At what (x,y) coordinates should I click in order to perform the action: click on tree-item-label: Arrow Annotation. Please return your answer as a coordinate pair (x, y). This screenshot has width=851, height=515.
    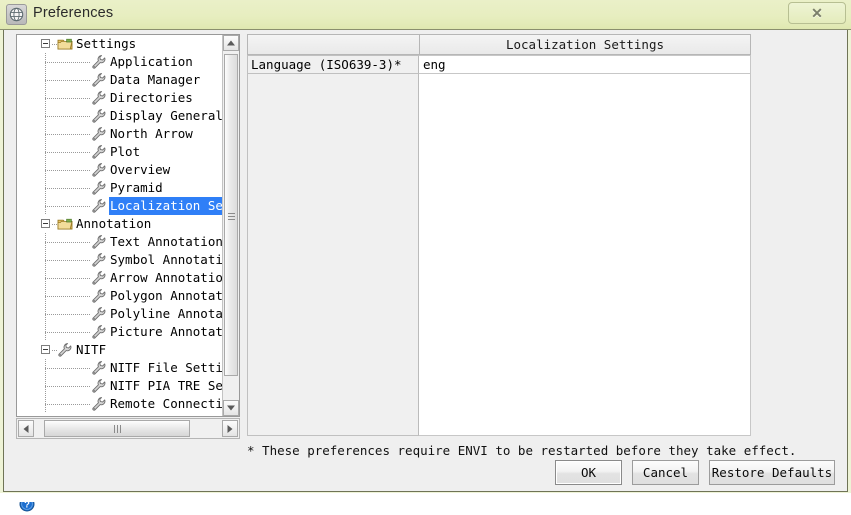
    Looking at the image, I should click on (166, 277).